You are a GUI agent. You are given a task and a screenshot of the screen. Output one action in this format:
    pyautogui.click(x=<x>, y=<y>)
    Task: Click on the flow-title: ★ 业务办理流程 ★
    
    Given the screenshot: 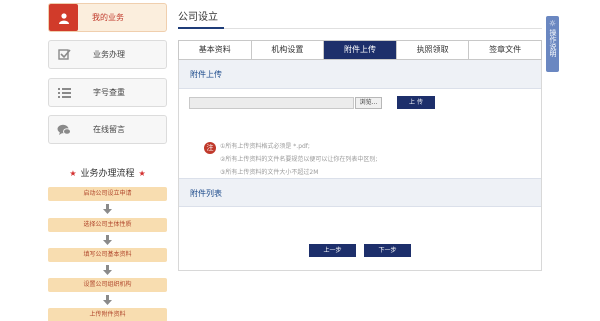 What is the action you would take?
    pyautogui.click(x=107, y=172)
    